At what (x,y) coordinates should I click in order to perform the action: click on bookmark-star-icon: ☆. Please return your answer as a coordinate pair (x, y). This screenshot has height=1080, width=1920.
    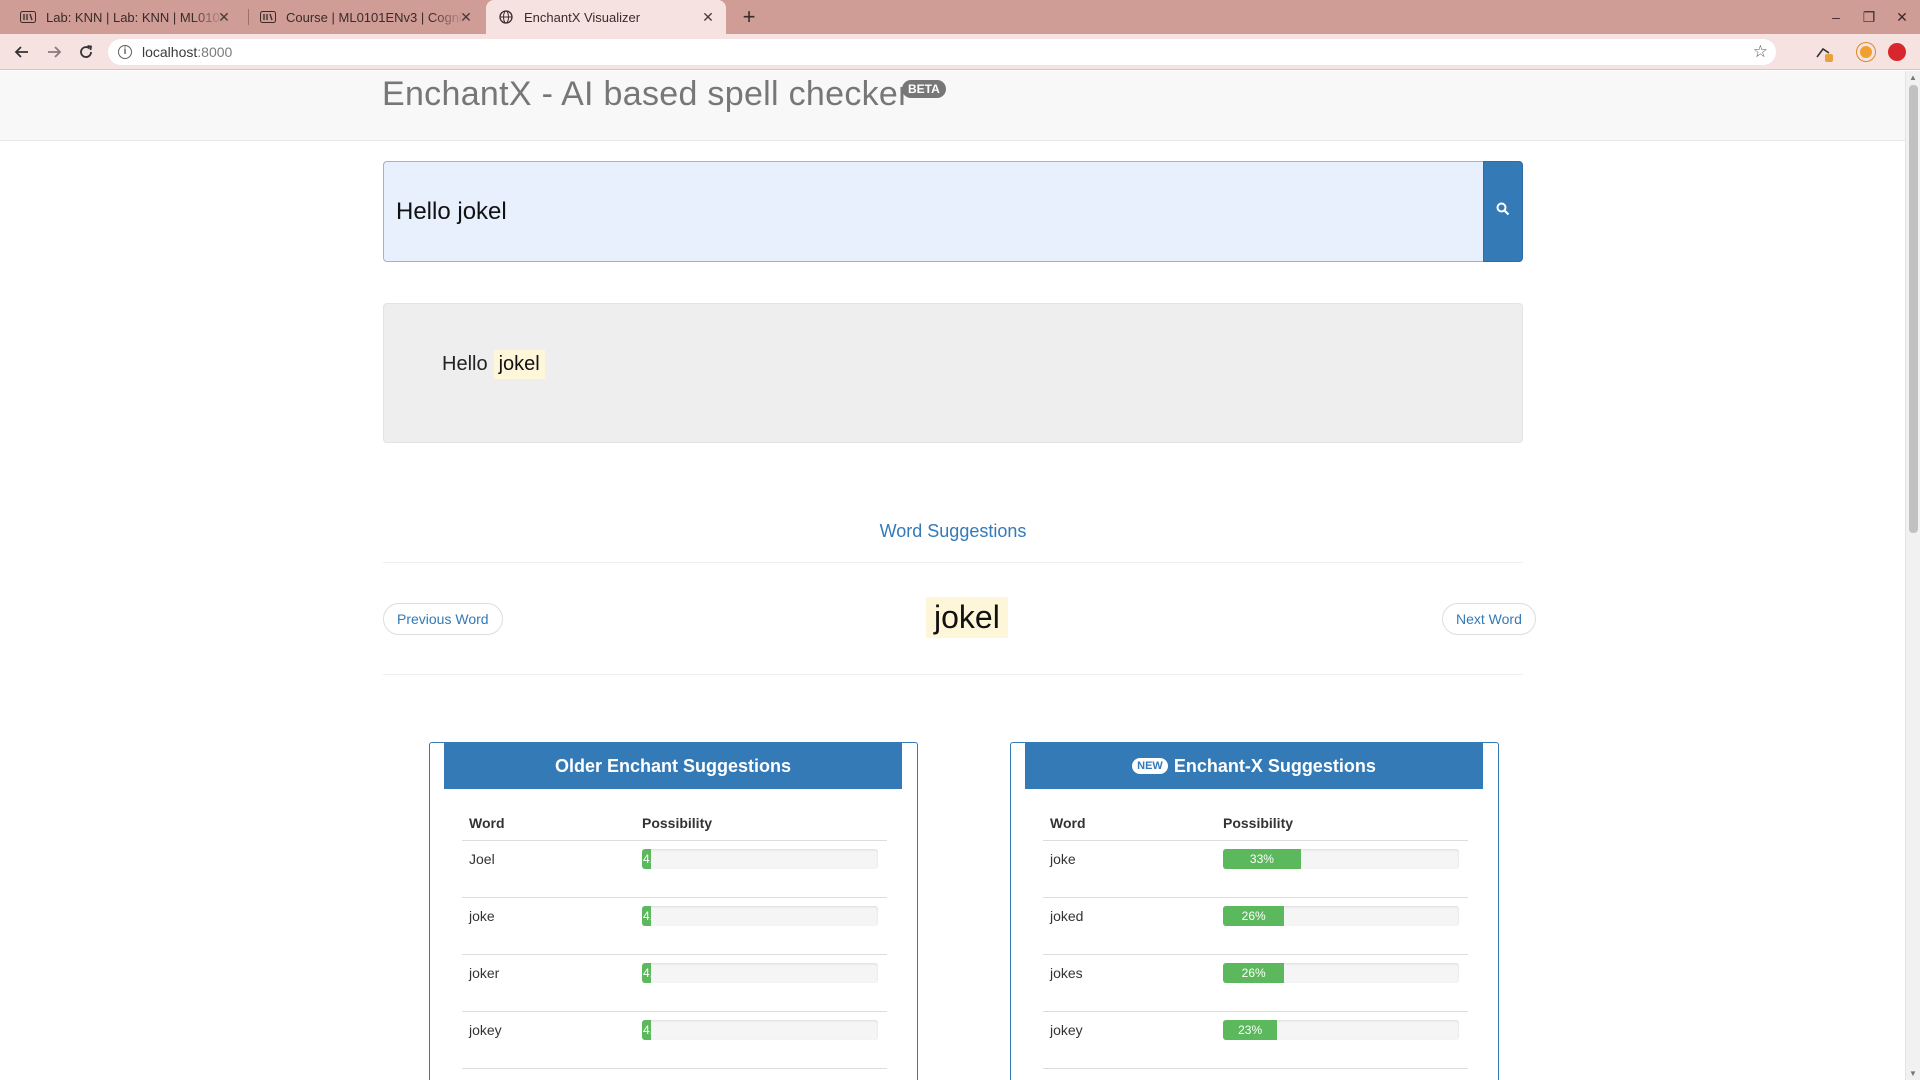
    Looking at the image, I should click on (1760, 52).